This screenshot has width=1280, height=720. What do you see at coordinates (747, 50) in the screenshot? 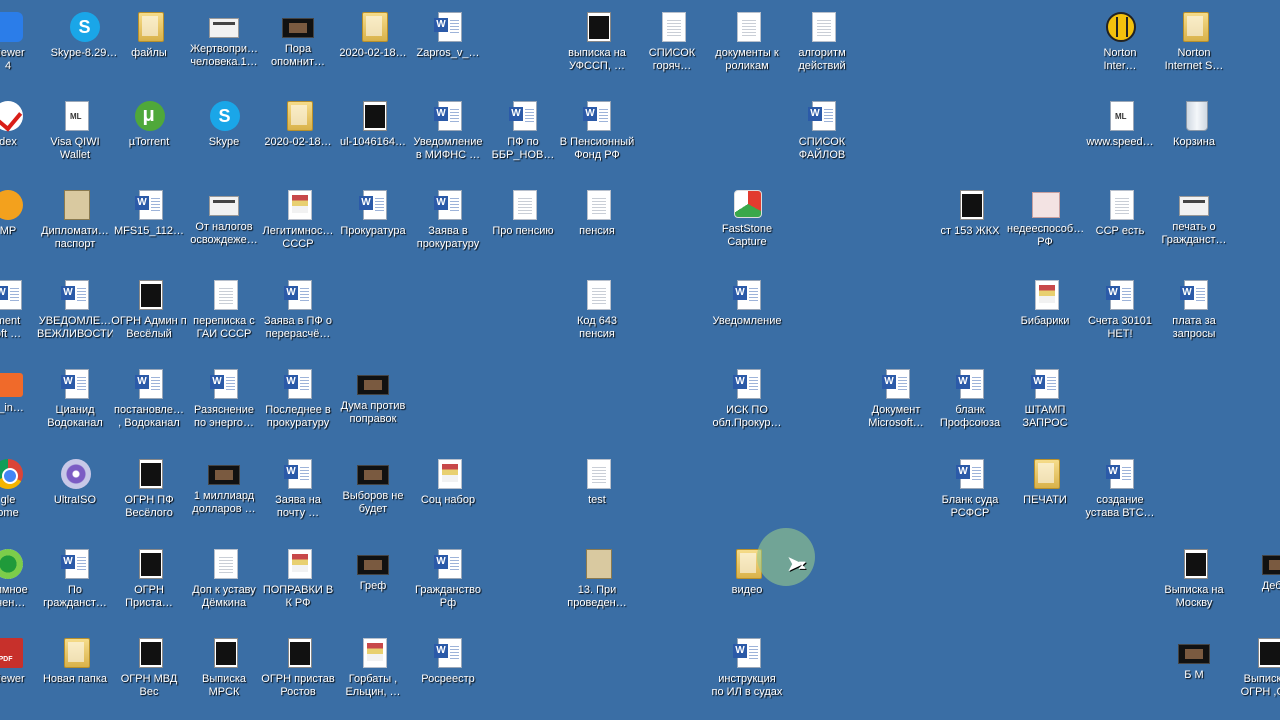
I see `desktop-icon-dokumenty-k-rolikam: документы к роликам` at bounding box center [747, 50].